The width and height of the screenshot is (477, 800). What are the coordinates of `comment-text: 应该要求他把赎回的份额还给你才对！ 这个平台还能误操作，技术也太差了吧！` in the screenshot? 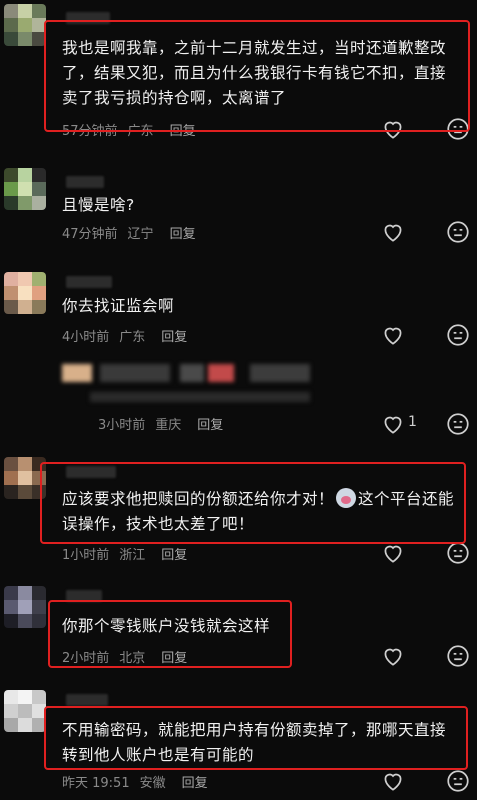 It's located at (259, 512).